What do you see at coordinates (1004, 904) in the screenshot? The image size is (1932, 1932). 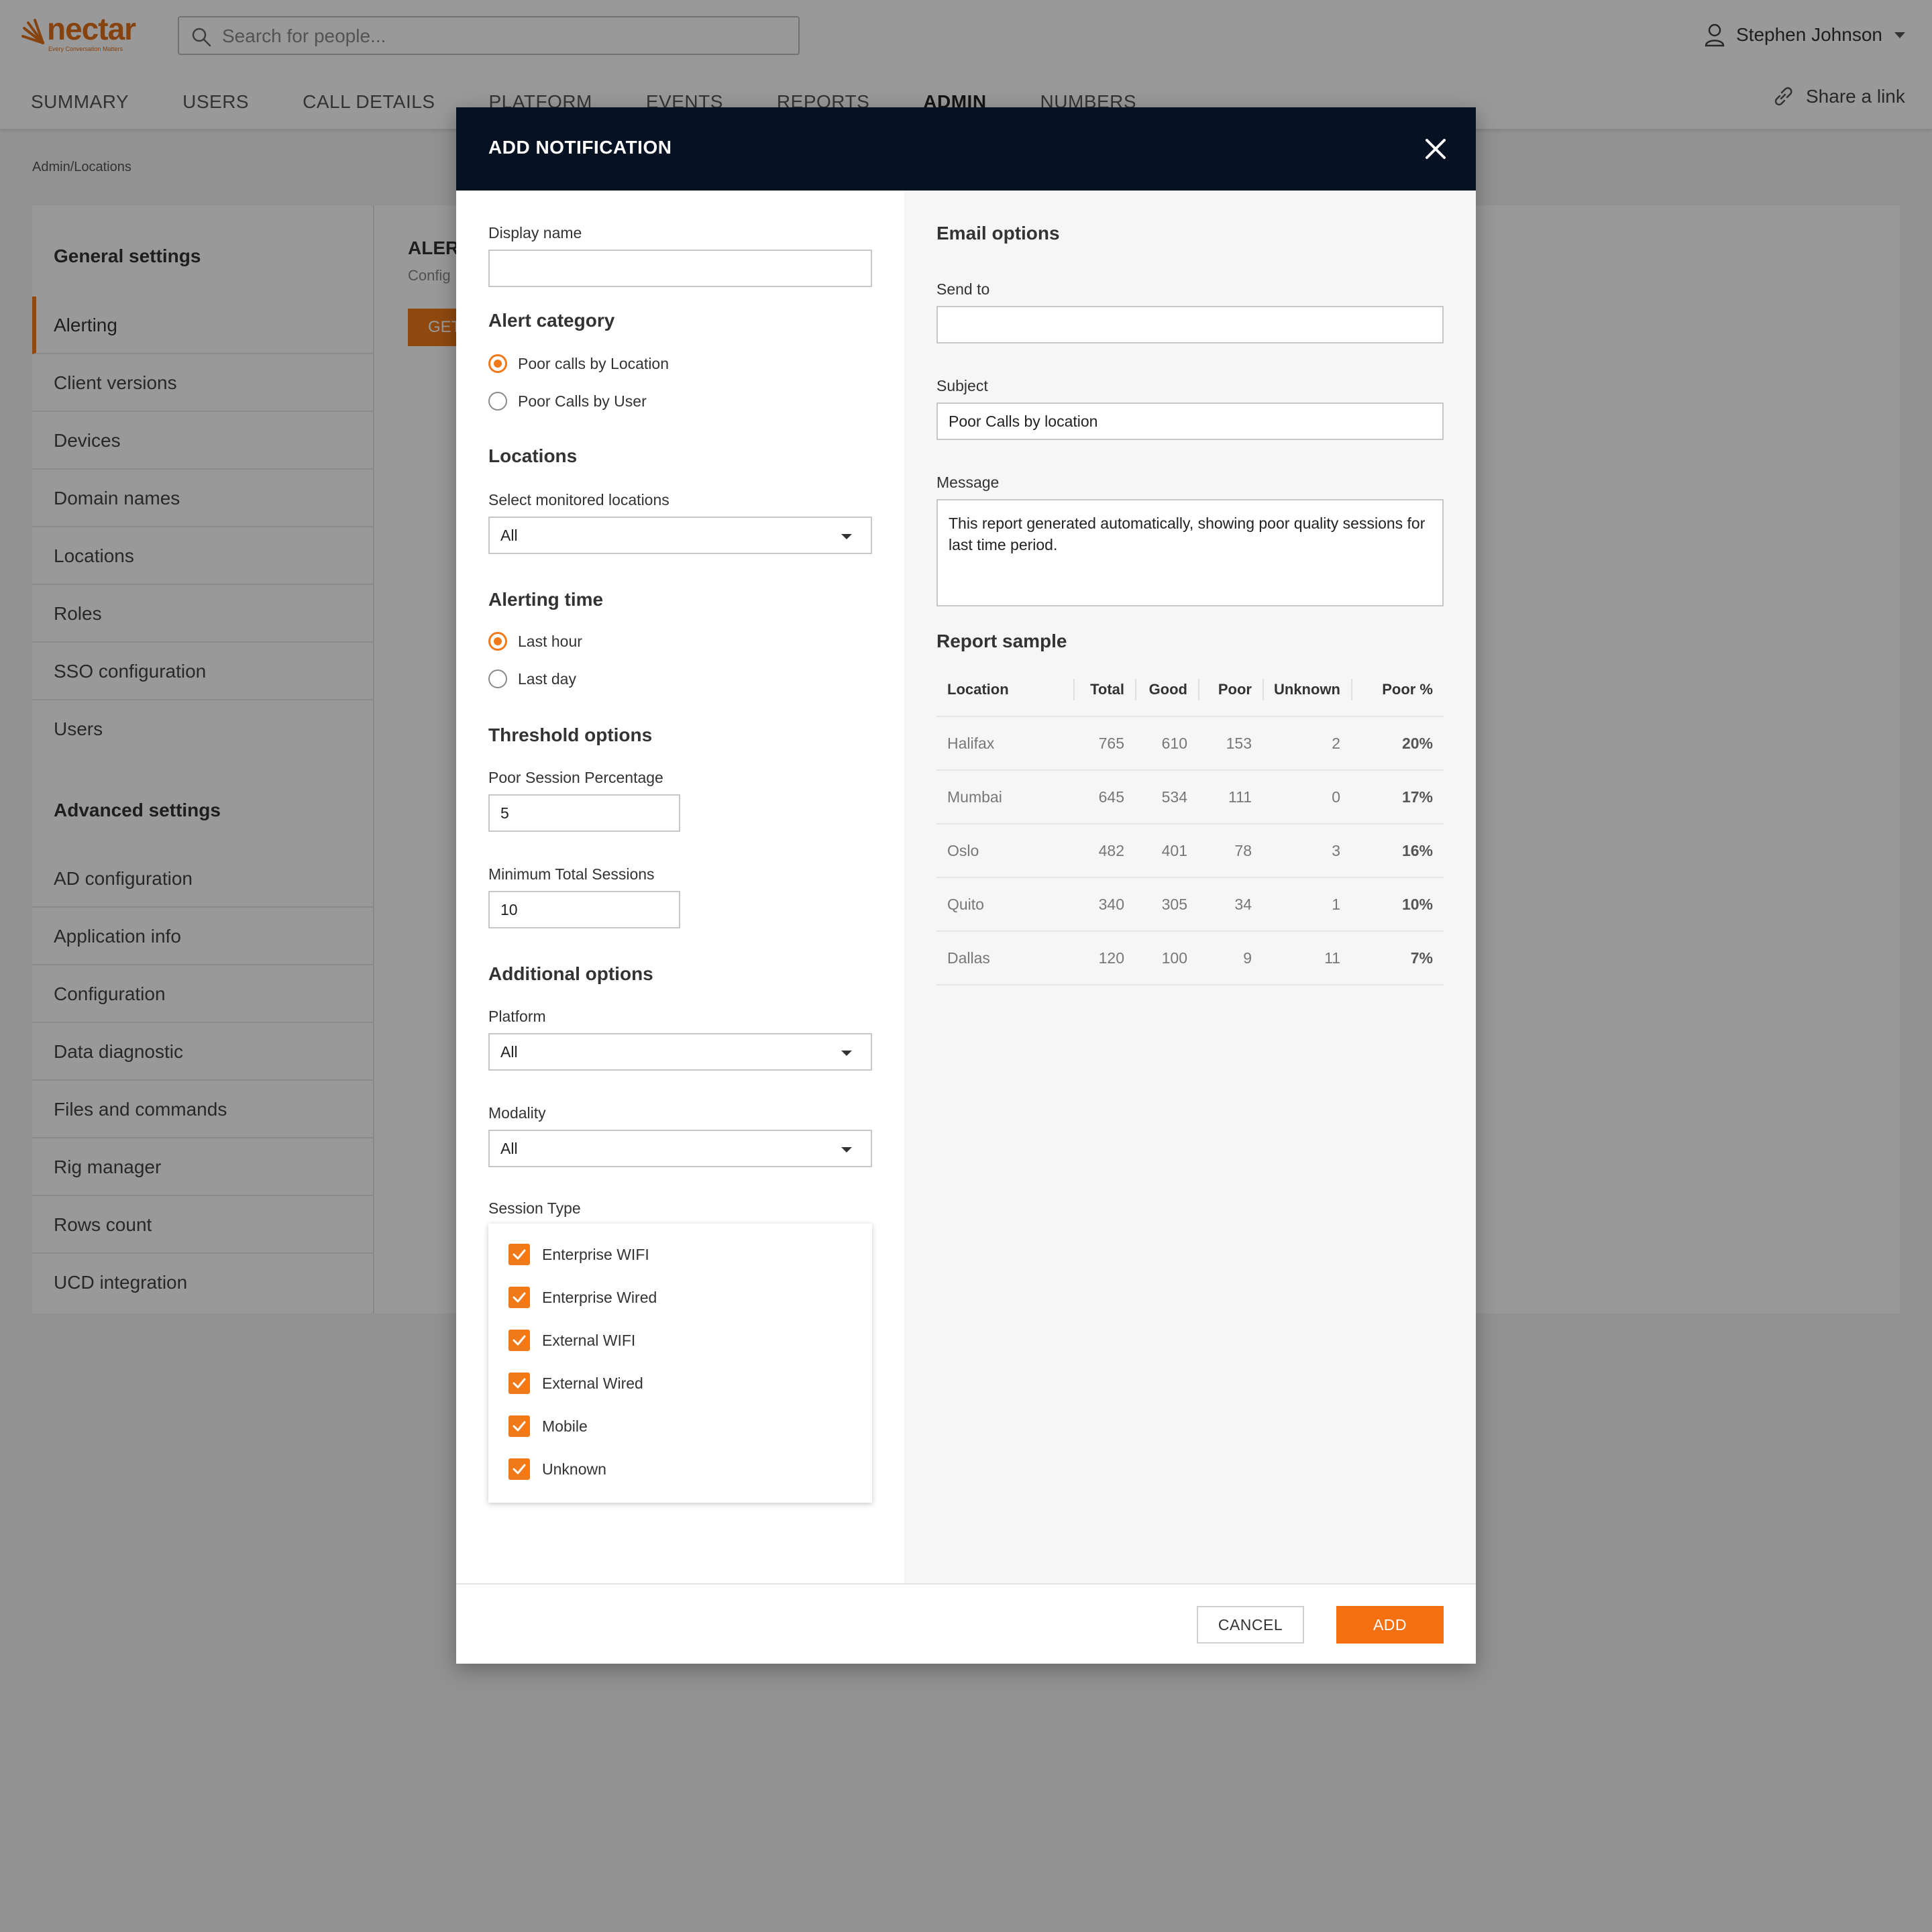 I see `cell-location: Quito` at bounding box center [1004, 904].